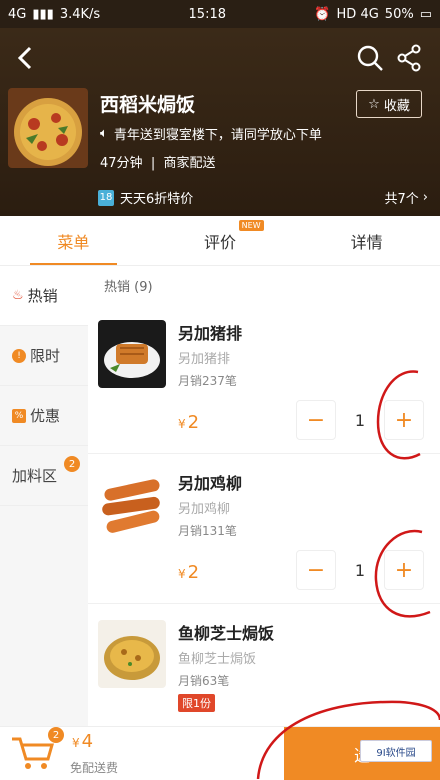 The image size is (440, 780). I want to click on shop-notice: 🔈︎ 青年送到寝室楼下，请同学放心下单, so click(211, 133).